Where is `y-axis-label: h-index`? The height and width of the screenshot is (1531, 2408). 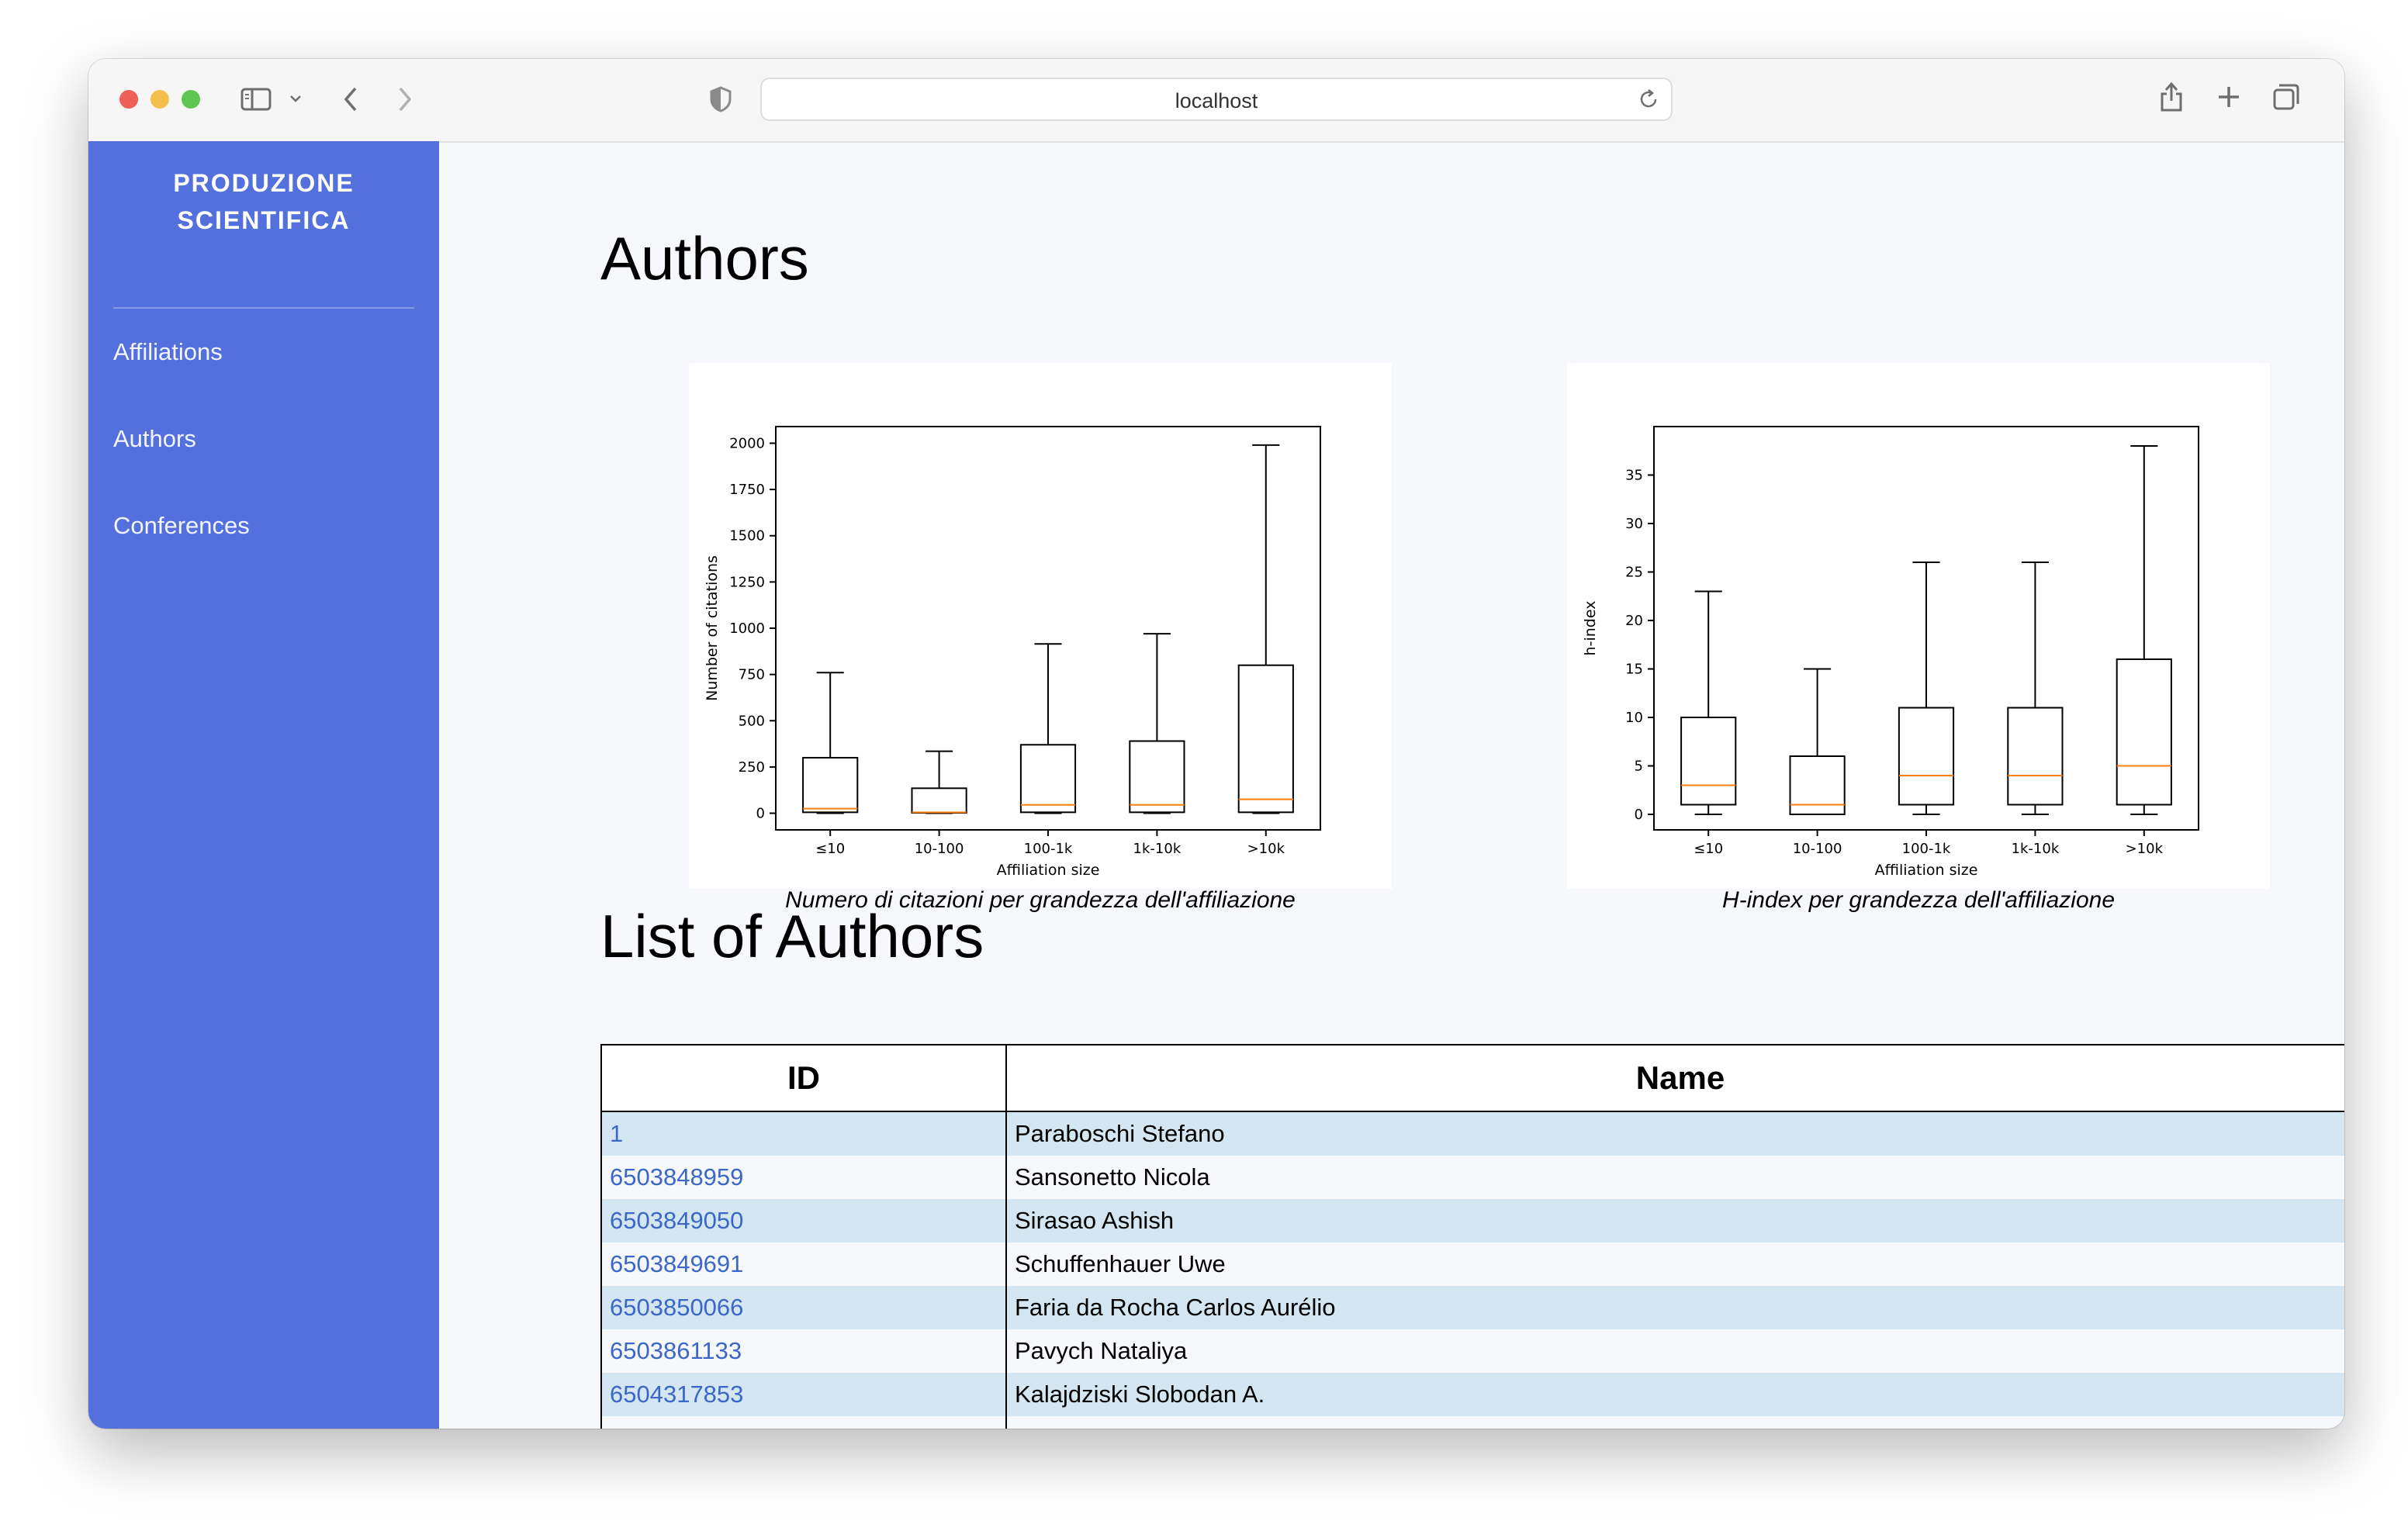
y-axis-label: h-index is located at coordinates (1590, 628).